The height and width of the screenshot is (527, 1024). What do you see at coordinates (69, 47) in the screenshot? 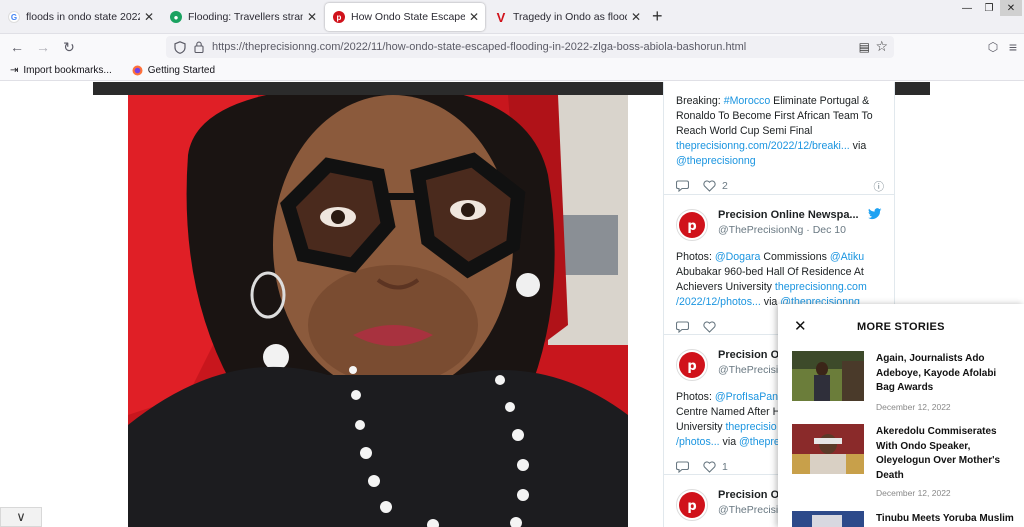
I see `reload-icon: ↻` at bounding box center [69, 47].